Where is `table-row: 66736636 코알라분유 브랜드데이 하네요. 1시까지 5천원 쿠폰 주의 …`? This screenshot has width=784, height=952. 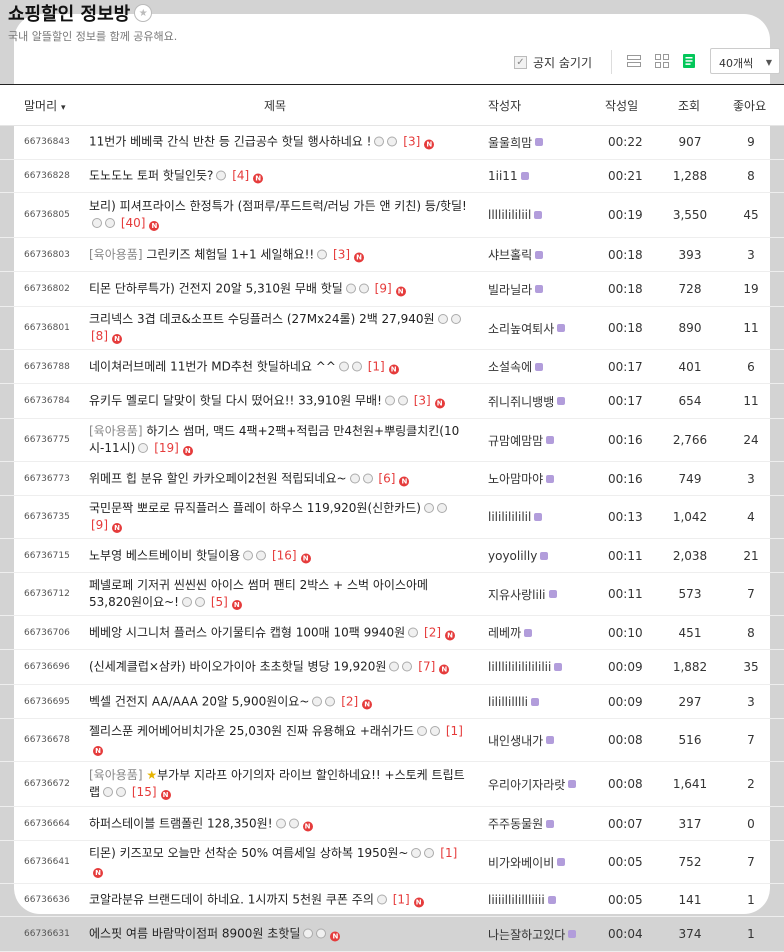 table-row: 66736636 코알라분유 브랜드데이 하네요. 1시까지 5천원 쿠폰 주의 … is located at coordinates (392, 900).